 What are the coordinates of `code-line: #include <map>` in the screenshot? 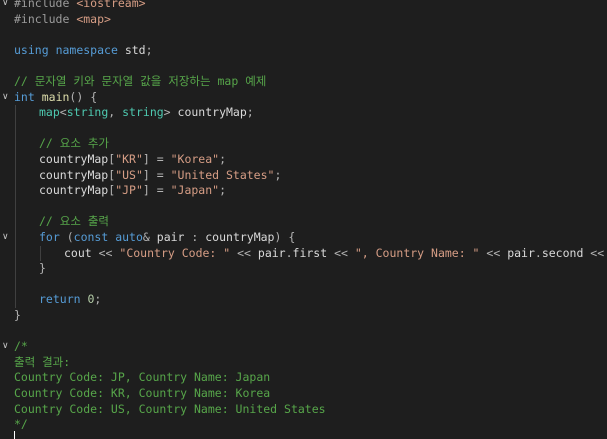 It's located at (303, 20).